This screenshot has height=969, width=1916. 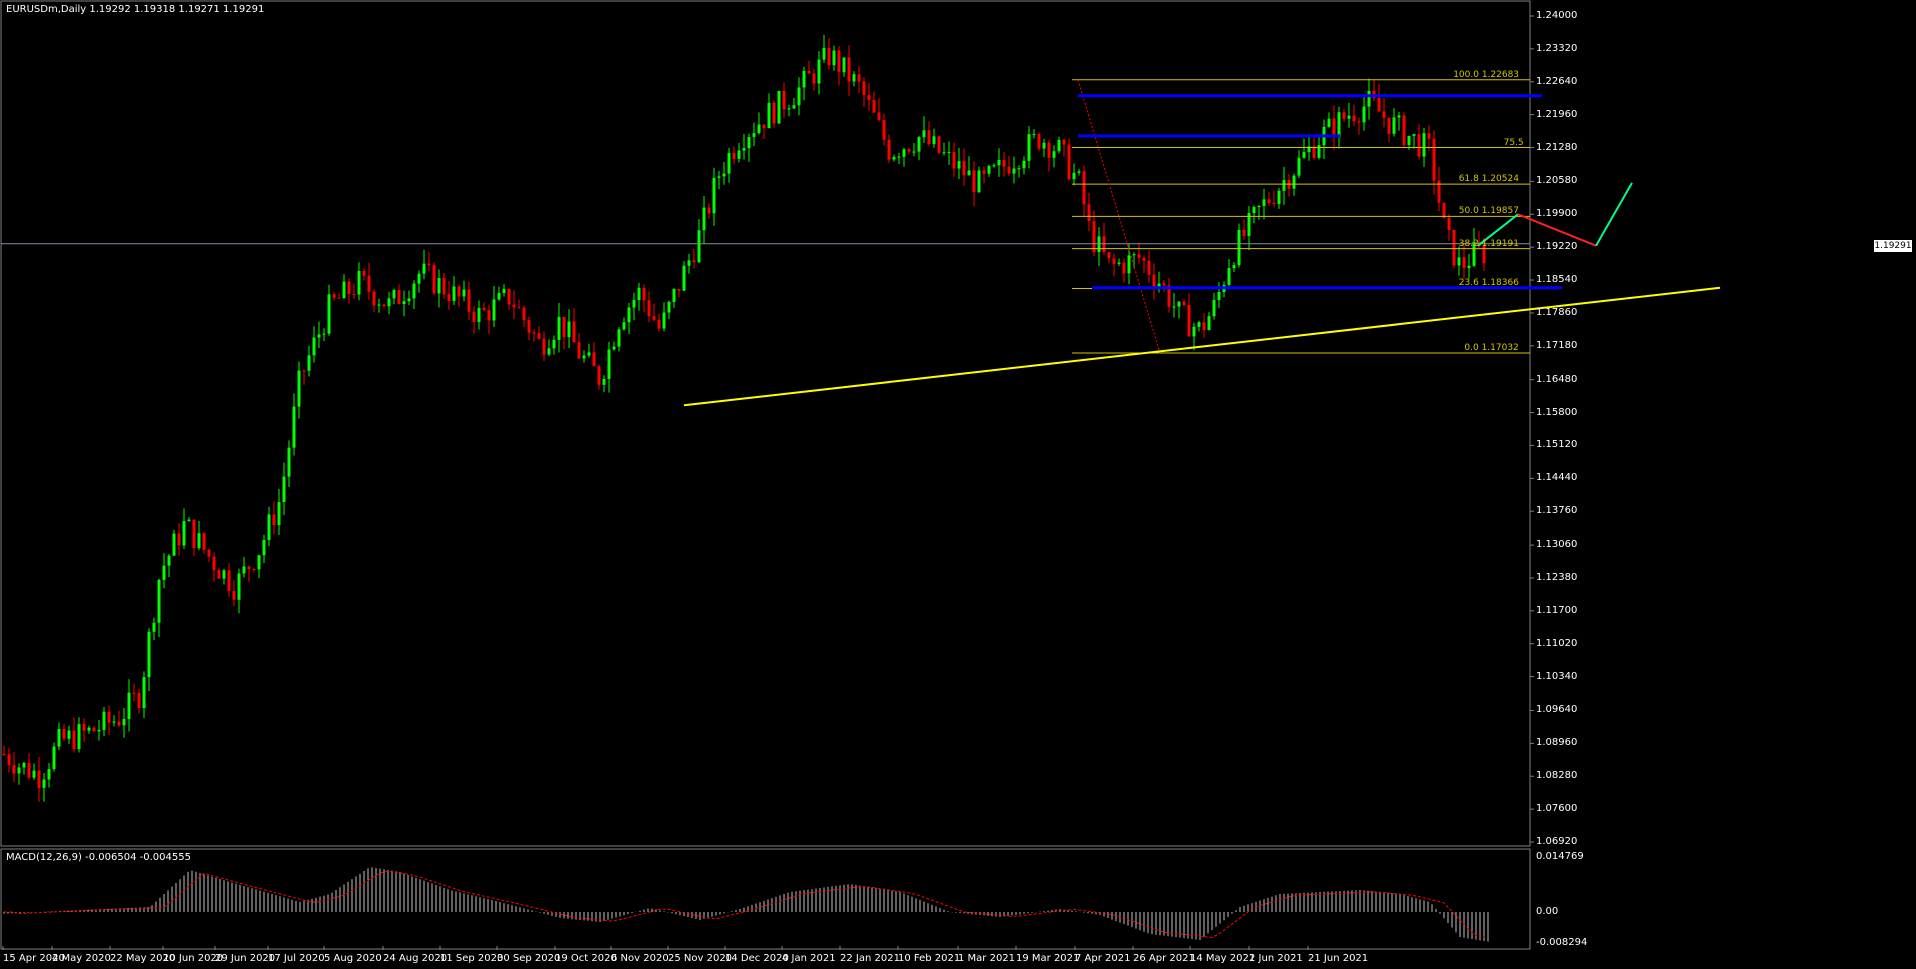 What do you see at coordinates (1103, 958) in the screenshot?
I see `date-scale-label: 7 Apr 2021` at bounding box center [1103, 958].